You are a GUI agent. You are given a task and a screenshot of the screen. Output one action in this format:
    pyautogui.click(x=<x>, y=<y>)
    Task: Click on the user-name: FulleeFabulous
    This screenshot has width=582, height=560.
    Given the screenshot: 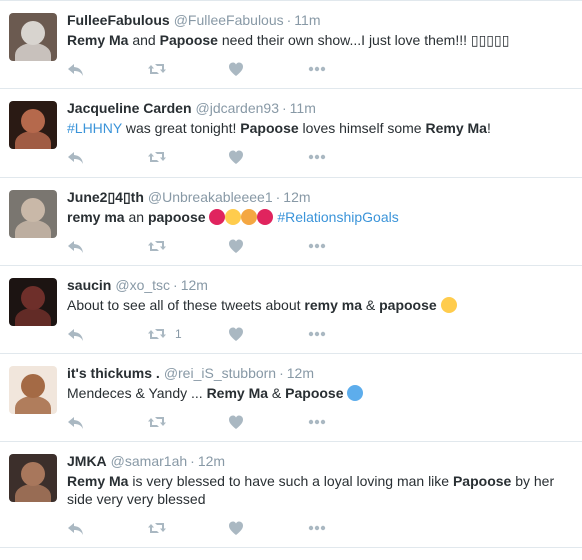 What is the action you would take?
    pyautogui.click(x=118, y=20)
    